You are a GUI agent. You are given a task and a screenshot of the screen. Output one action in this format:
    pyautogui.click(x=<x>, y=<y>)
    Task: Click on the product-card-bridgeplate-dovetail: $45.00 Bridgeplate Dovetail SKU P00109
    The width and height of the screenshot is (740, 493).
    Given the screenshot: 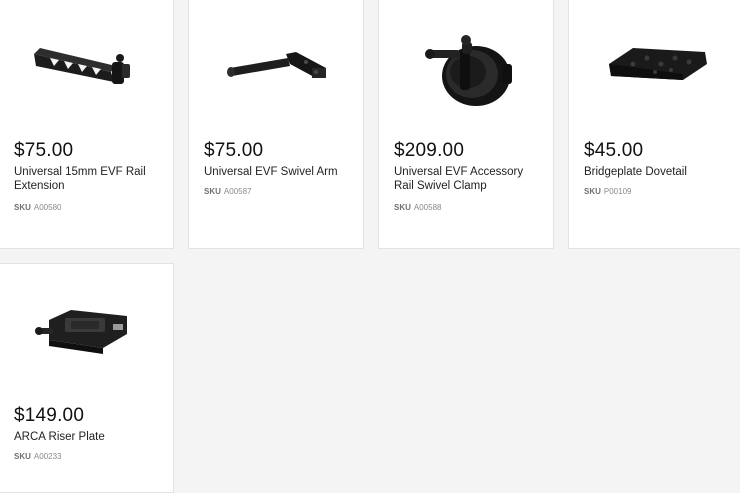 What is the action you would take?
    pyautogui.click(x=654, y=124)
    